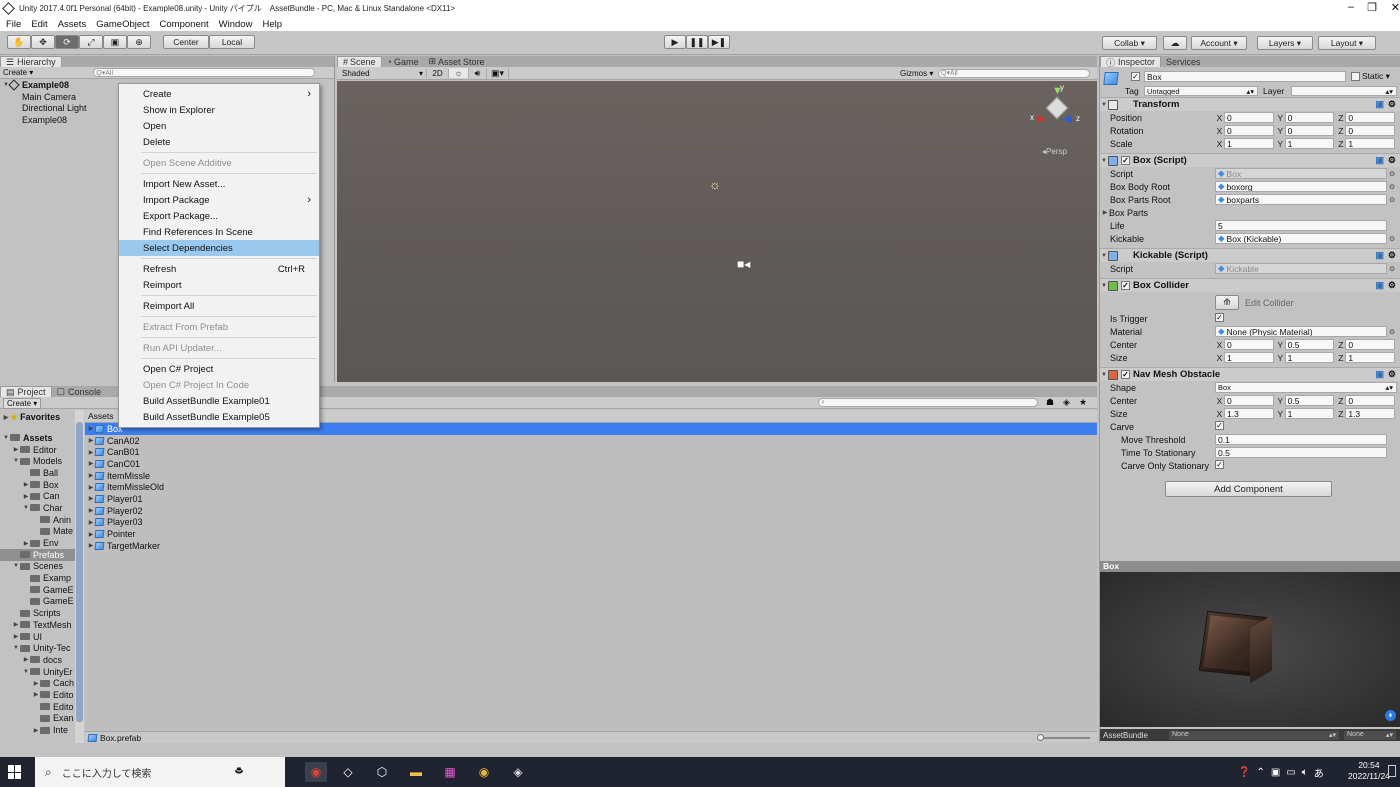 The image size is (1400, 787). Describe the element at coordinates (1395, 7) in the screenshot. I see `close-button: ✕` at that location.